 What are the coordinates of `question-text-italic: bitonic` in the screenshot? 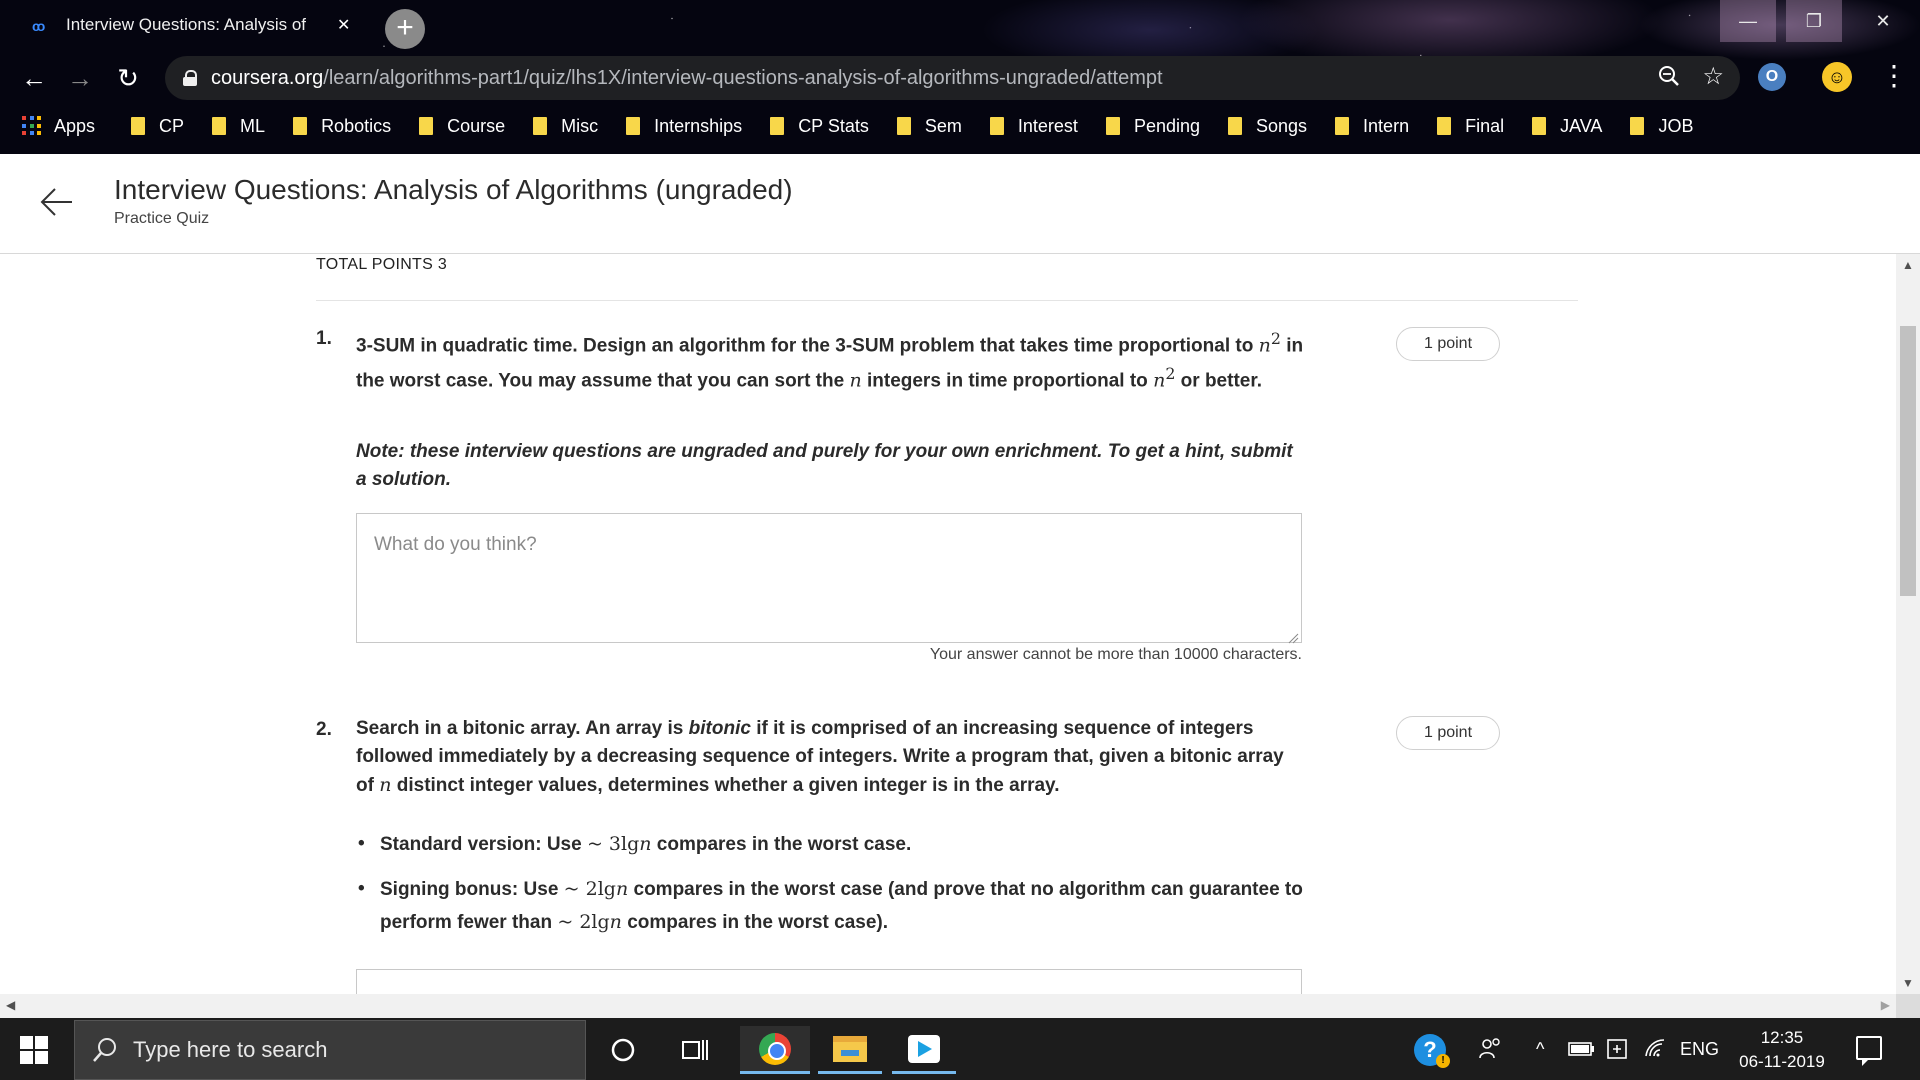 It's located at (719, 728).